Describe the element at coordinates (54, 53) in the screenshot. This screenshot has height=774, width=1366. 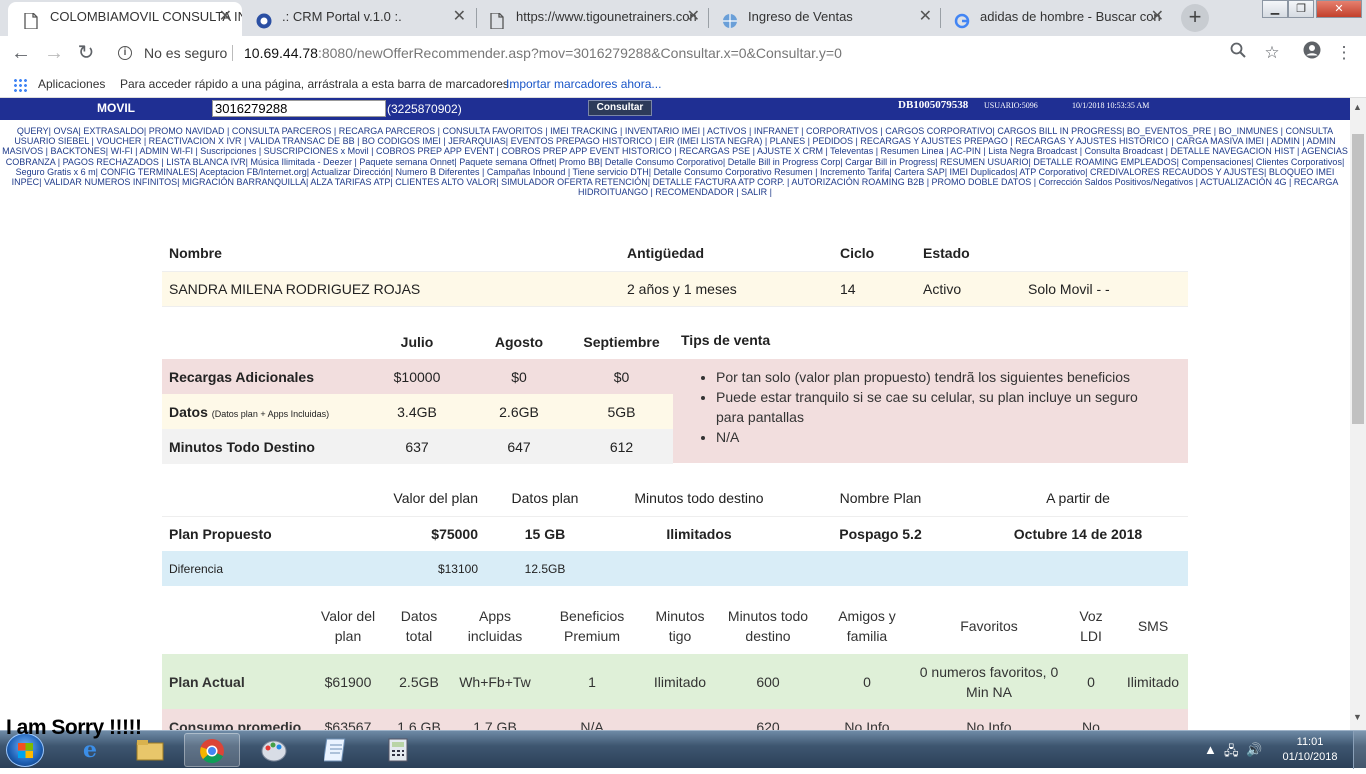
I see `forward-icon: →` at that location.